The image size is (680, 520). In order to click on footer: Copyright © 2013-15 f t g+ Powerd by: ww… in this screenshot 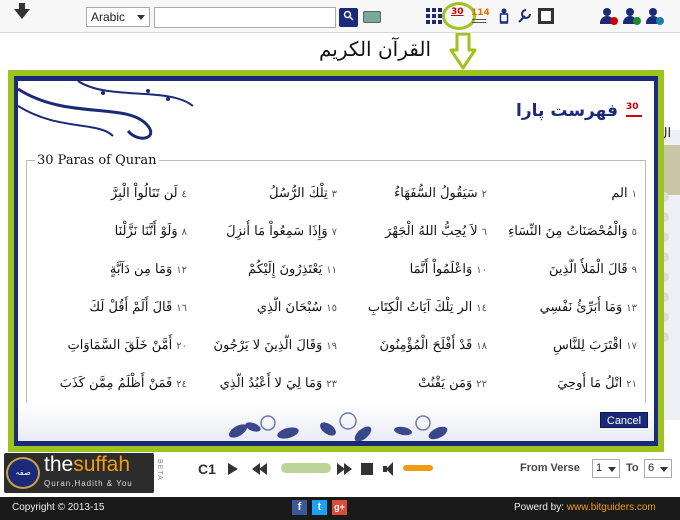, I will do `click(340, 508)`.